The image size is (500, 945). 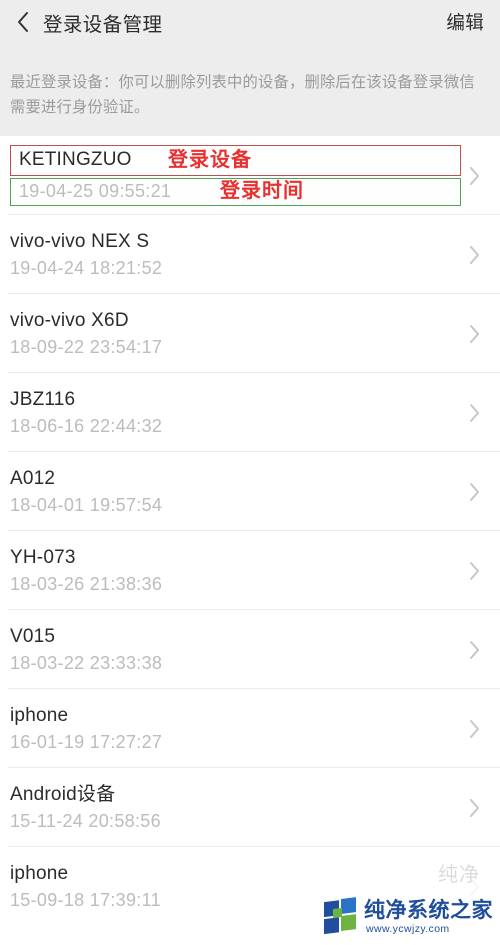 I want to click on list-item-texts: KETINGZUO 19-04-25 09:55:21, so click(x=235, y=175).